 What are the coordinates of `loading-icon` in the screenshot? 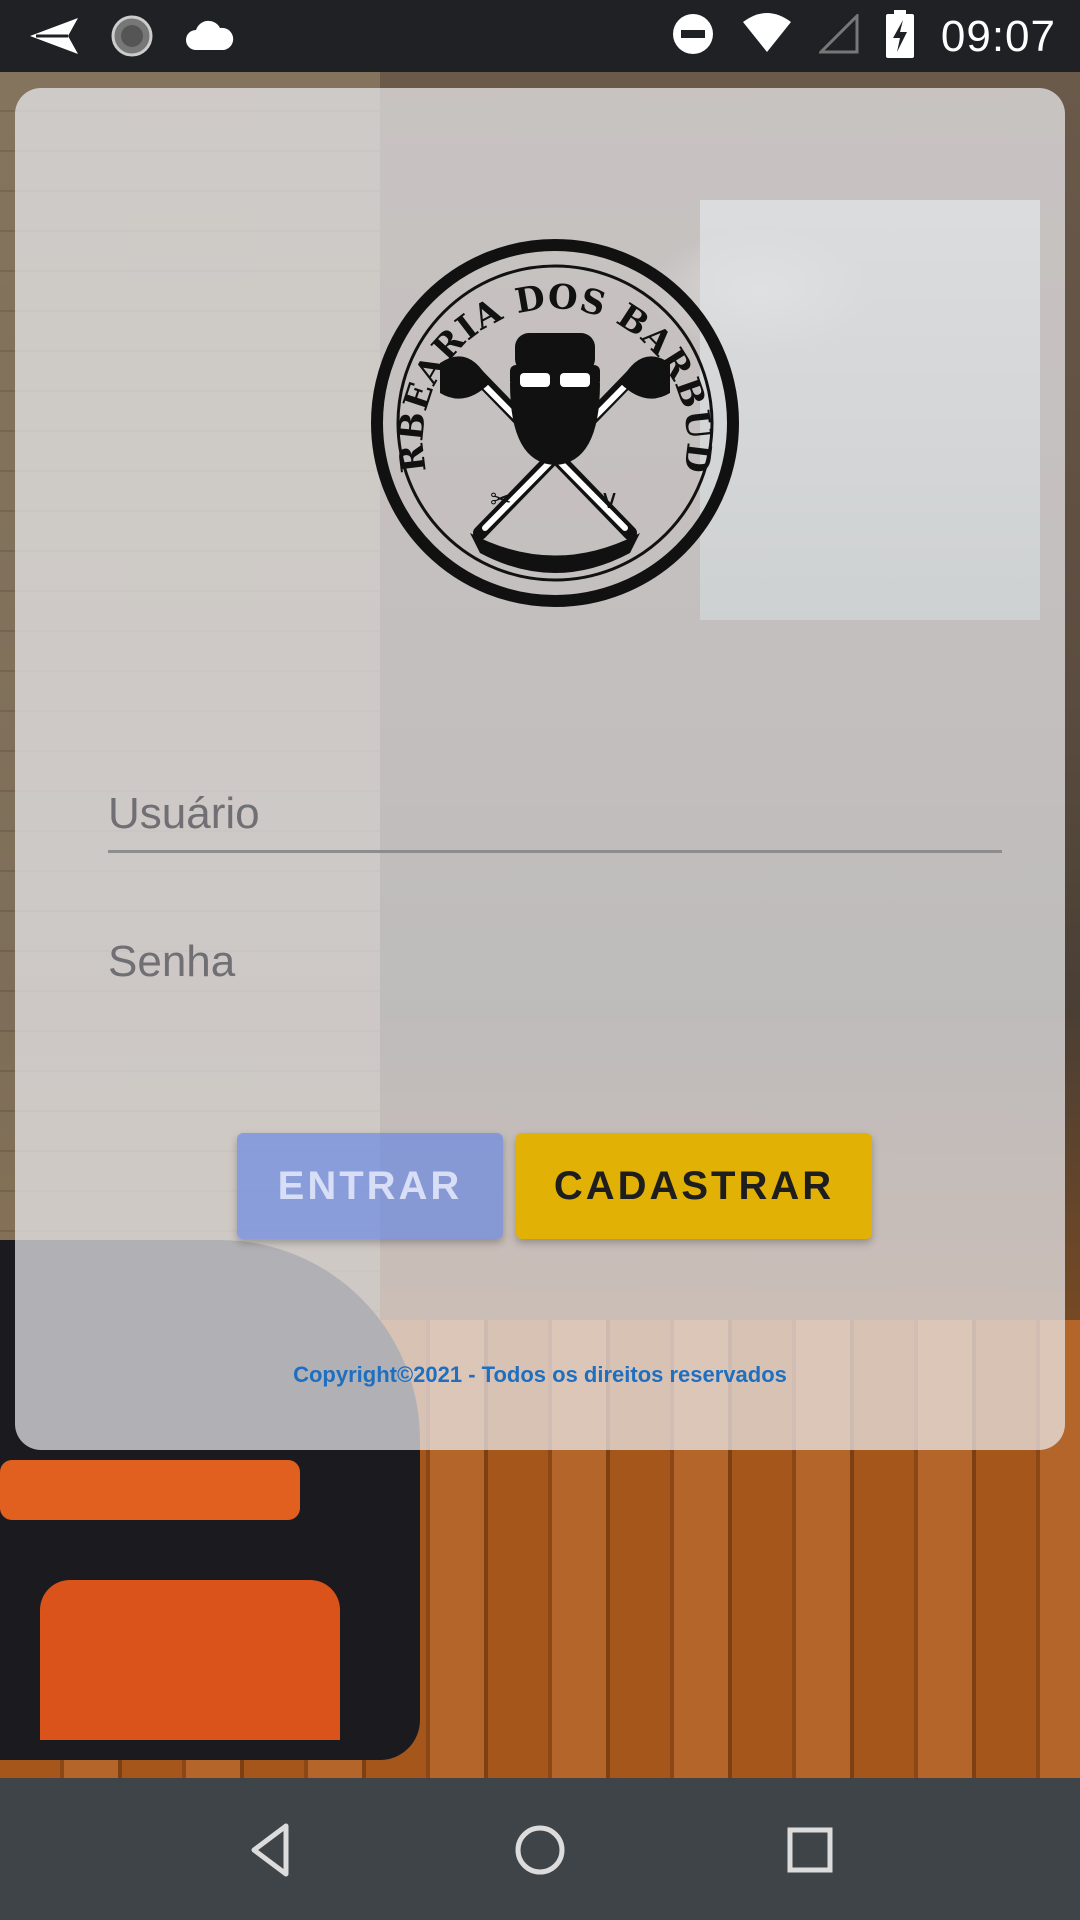 It's located at (132, 38).